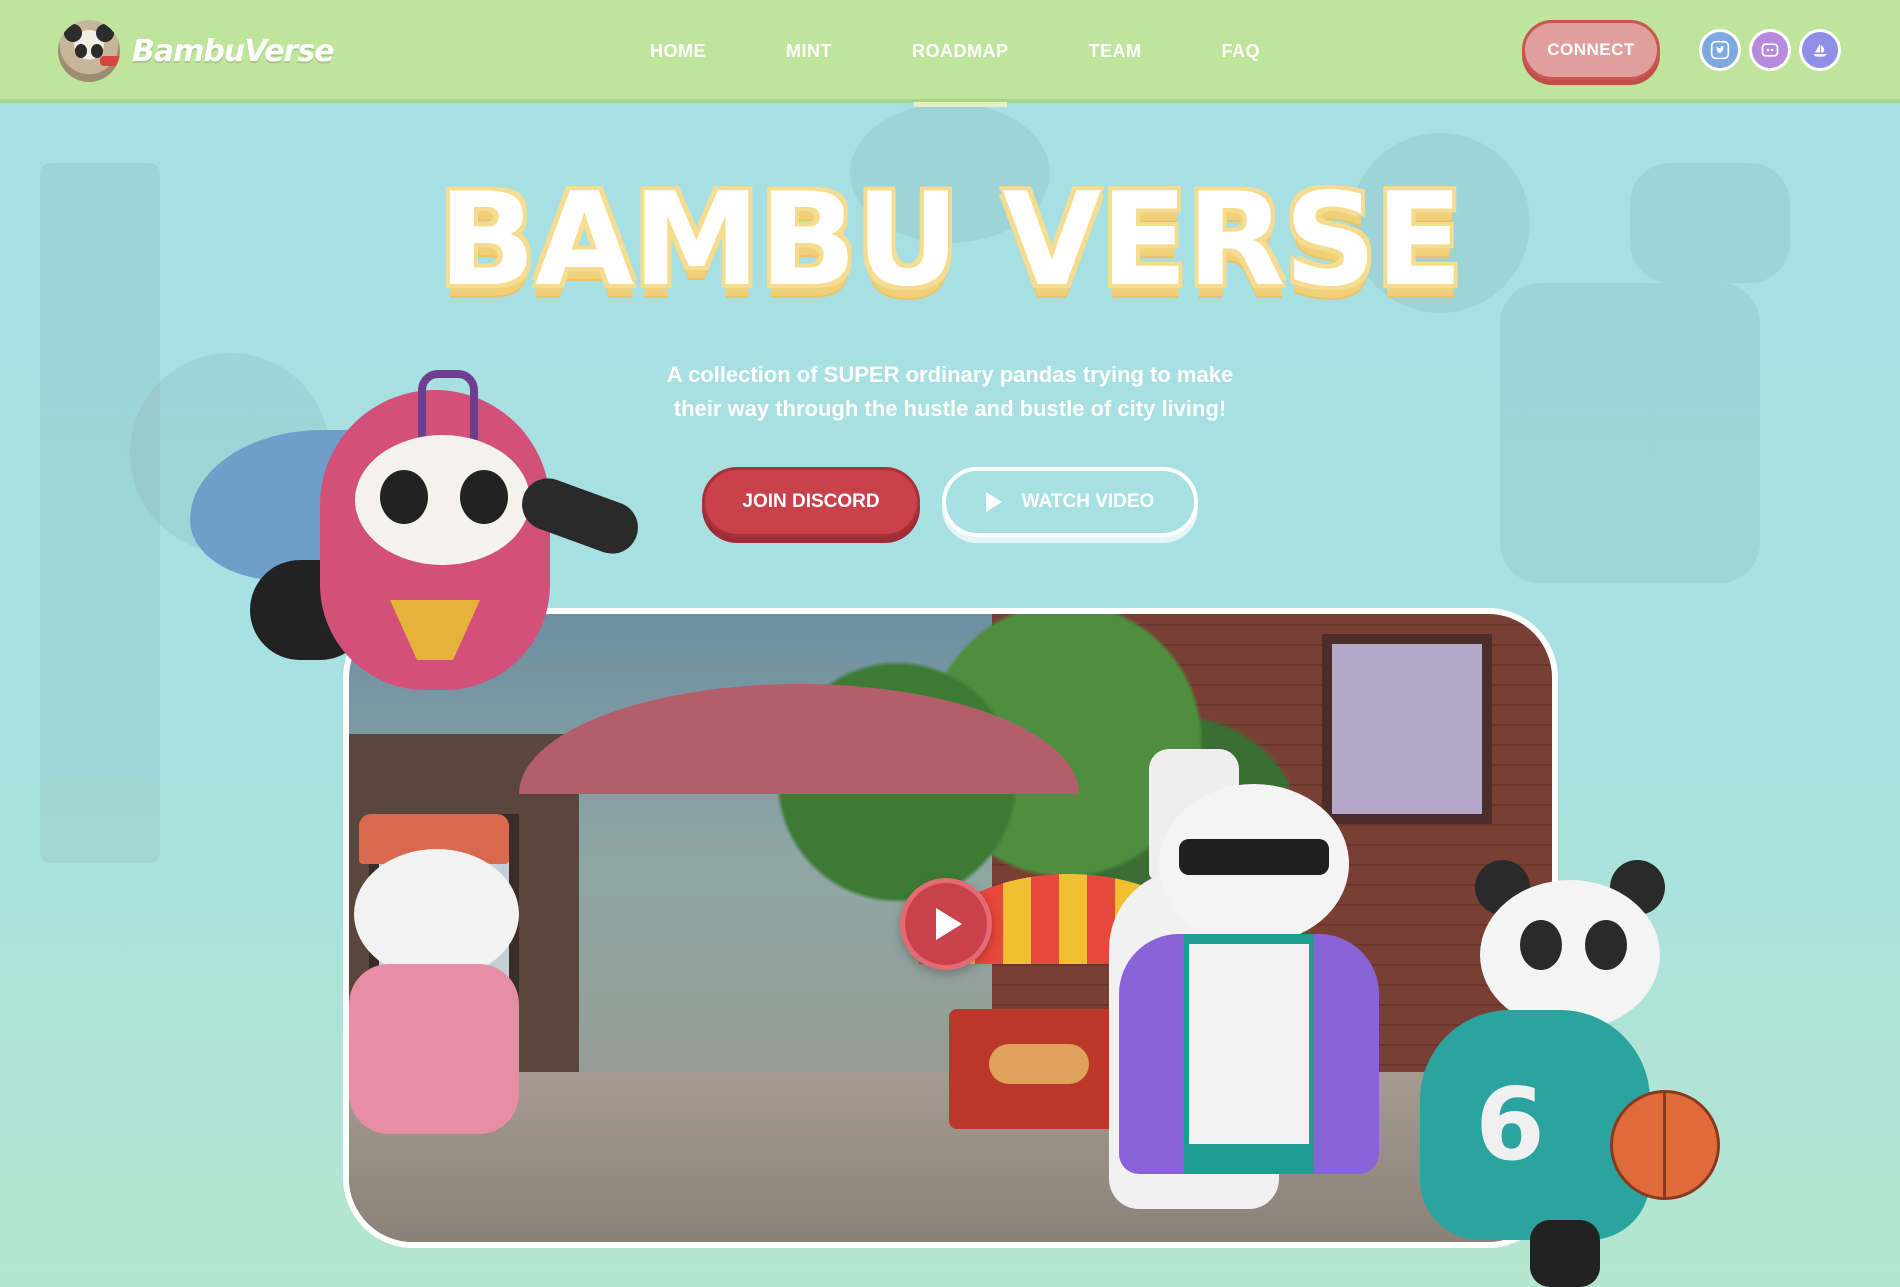 This screenshot has width=1900, height=1287. I want to click on opensea-icon, so click(1820, 50).